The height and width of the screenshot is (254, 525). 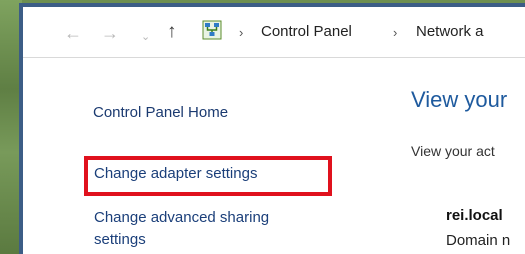 What do you see at coordinates (175, 173) in the screenshot?
I see `change-adapter-settings-link: Change adapter settings` at bounding box center [175, 173].